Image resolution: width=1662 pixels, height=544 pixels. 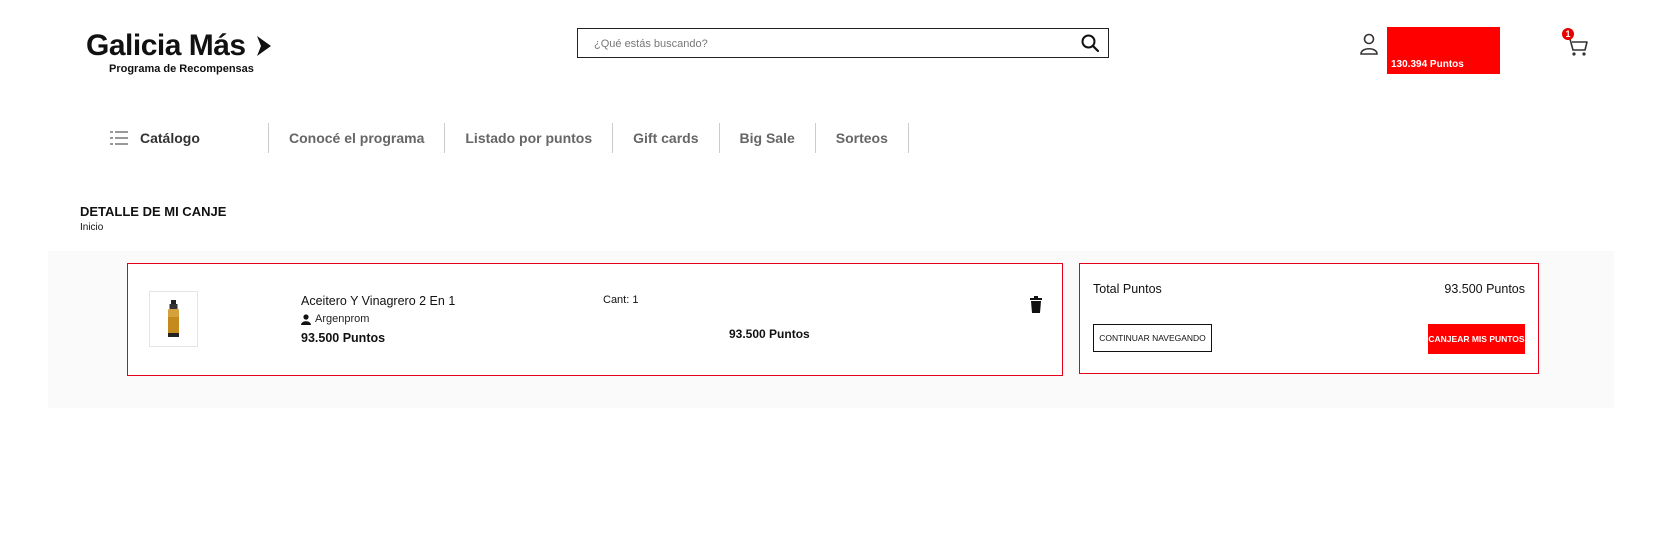 What do you see at coordinates (263, 46) in the screenshot?
I see `logo-arrow-icon` at bounding box center [263, 46].